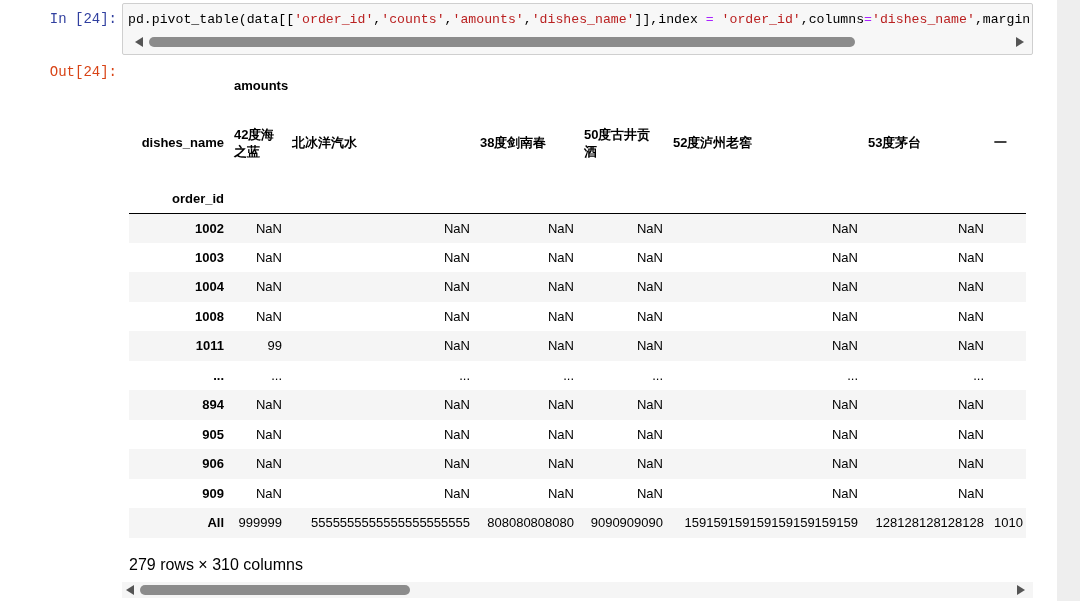 This screenshot has width=1080, height=601. I want to click on column-header: 50度古井贡酒, so click(617, 142).